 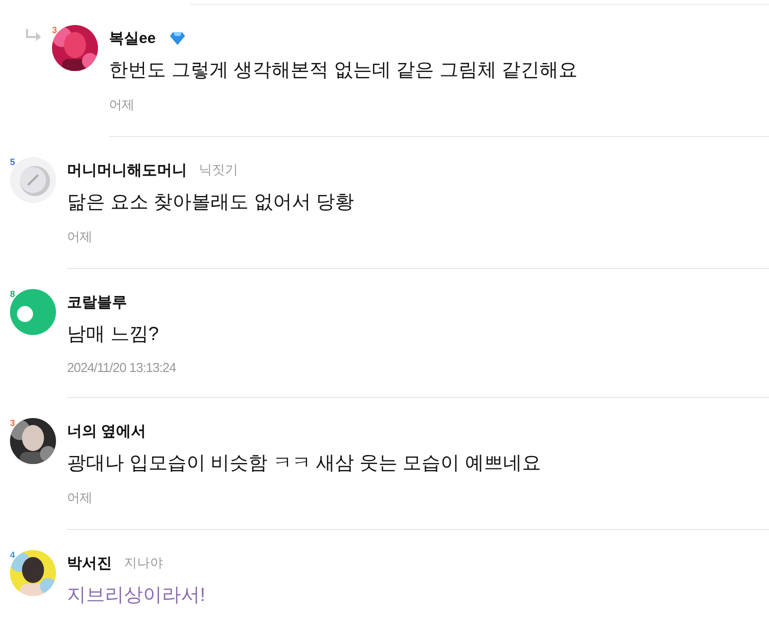 What do you see at coordinates (89, 563) in the screenshot?
I see `user-name: 박서진` at bounding box center [89, 563].